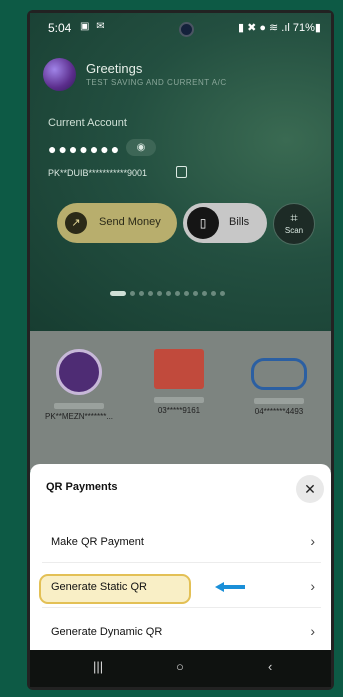  Describe the element at coordinates (79, 372) in the screenshot. I see `meezan-bank-logo` at that location.